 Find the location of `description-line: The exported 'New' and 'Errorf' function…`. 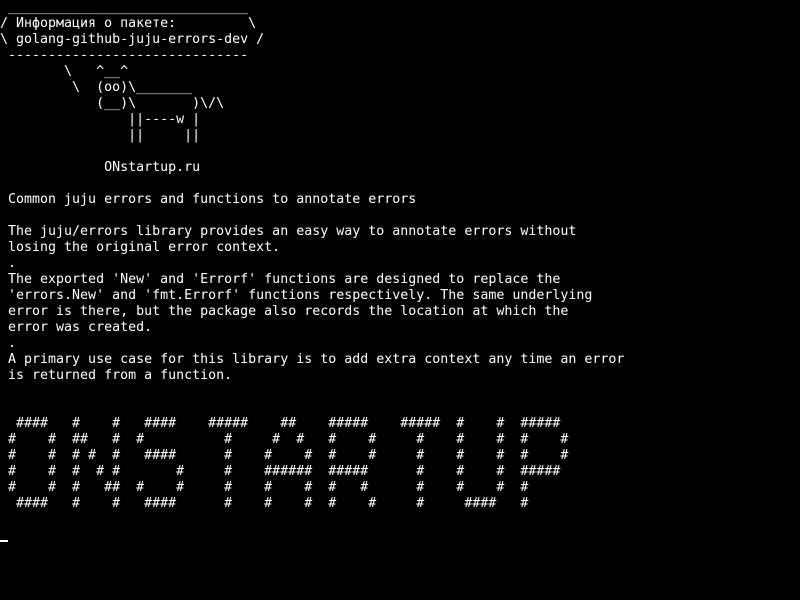

description-line: The exported 'New' and 'Errorf' function… is located at coordinates (280, 279).